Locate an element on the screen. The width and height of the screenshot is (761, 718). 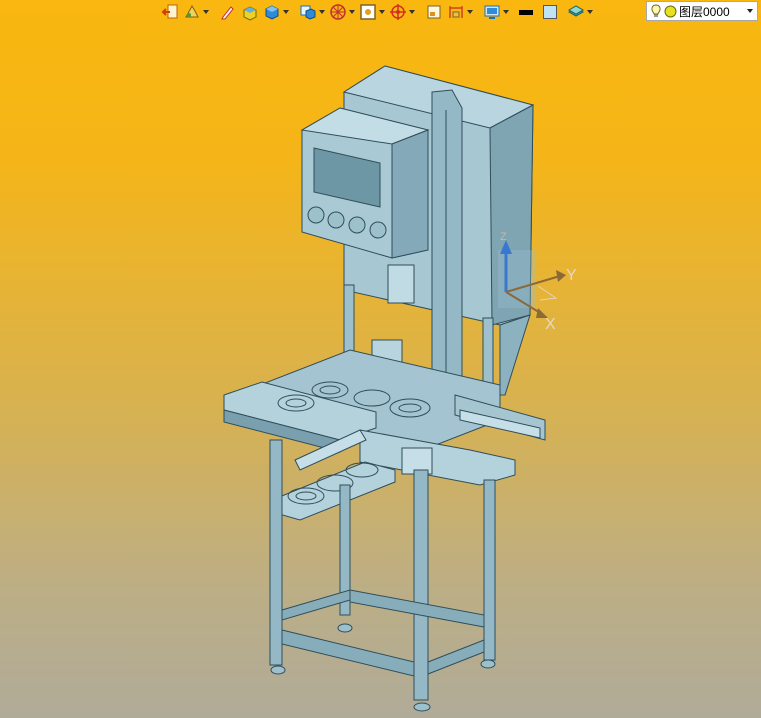
layer-stack-icon is located at coordinates (576, 11).